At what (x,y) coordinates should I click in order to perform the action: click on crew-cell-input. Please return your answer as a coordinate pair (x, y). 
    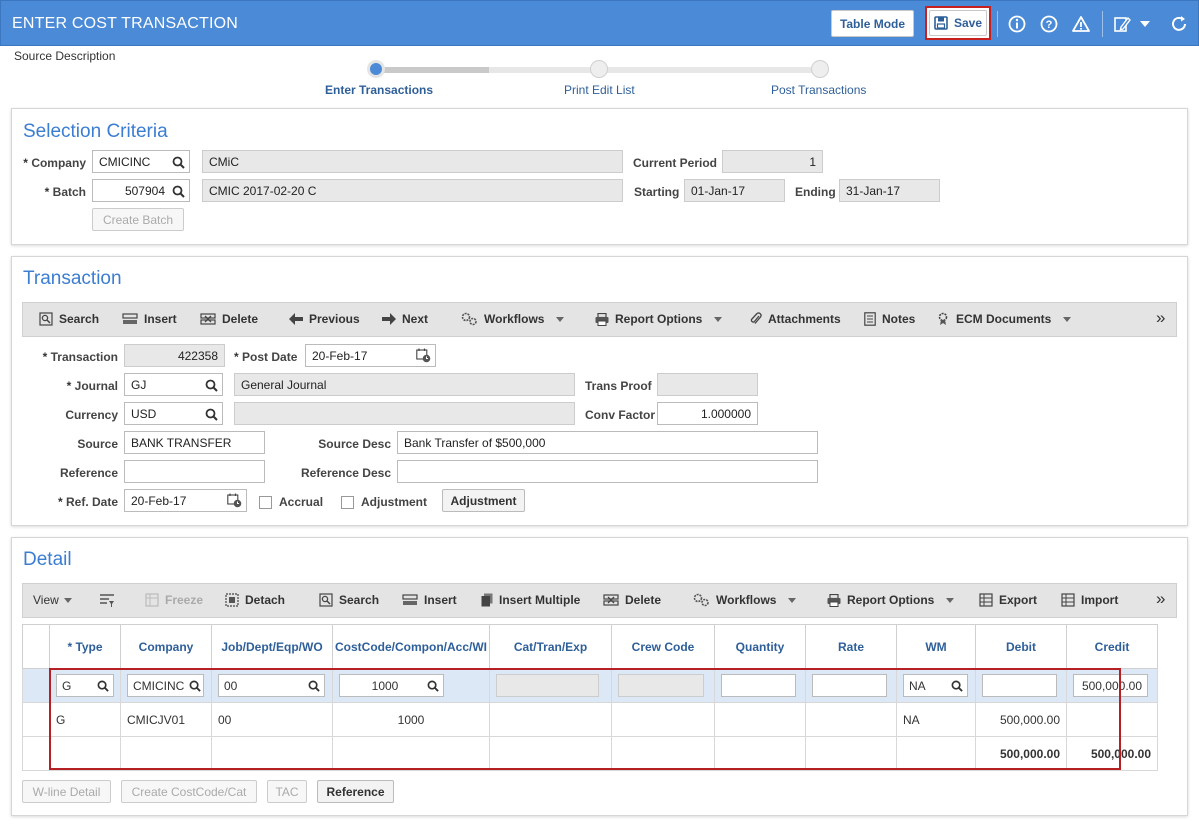
    Looking at the image, I should click on (661, 685).